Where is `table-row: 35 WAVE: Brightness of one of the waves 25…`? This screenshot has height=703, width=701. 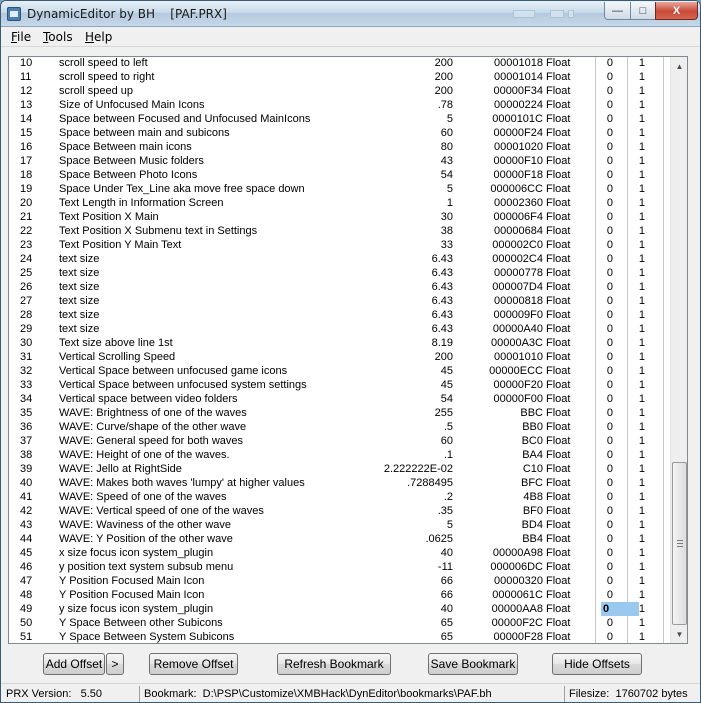
table-row: 35 WAVE: Brightness of one of the waves 25… is located at coordinates (340, 413).